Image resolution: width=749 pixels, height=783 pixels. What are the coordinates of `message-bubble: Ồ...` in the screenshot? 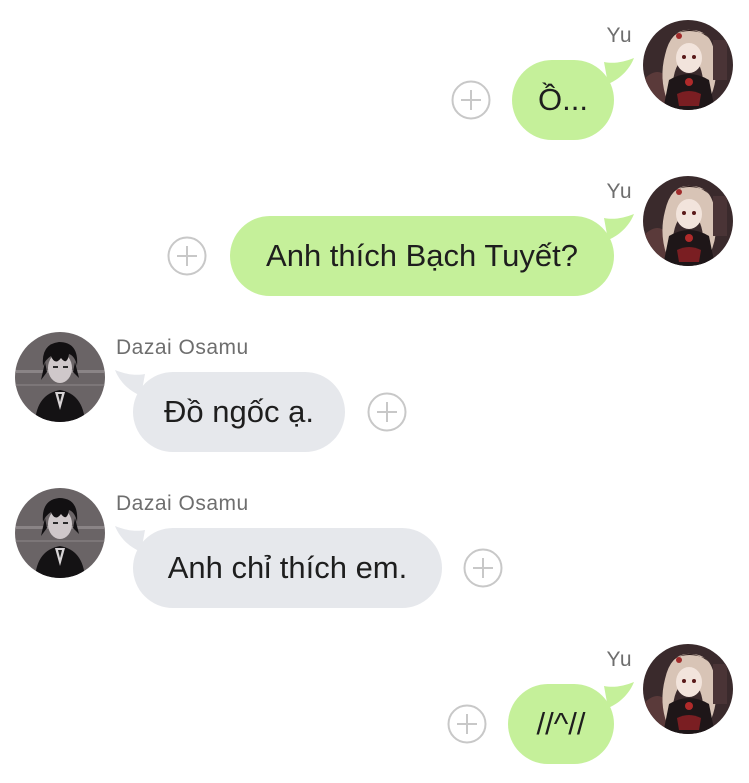 It's located at (563, 100).